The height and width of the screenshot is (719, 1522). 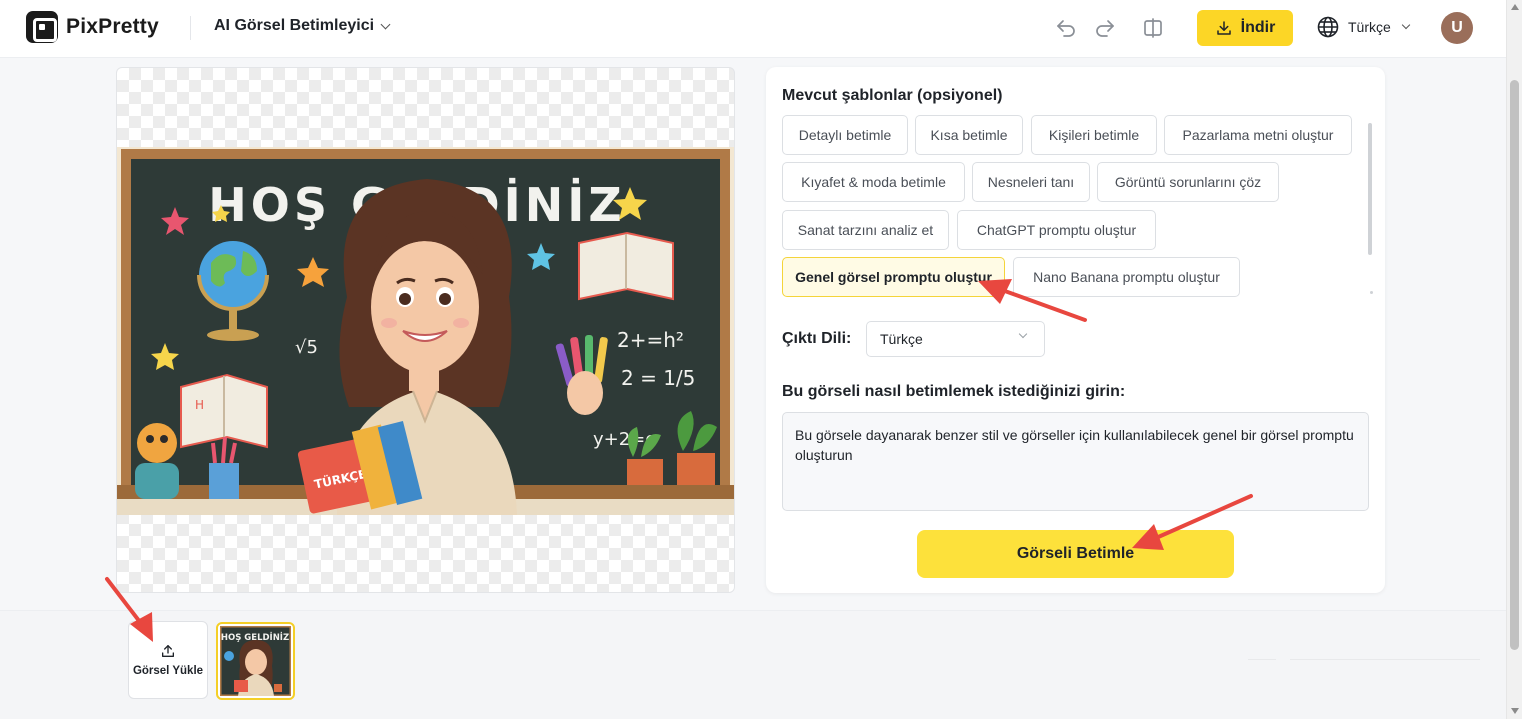 I want to click on template-chip-art-style: Sanat tarzını analiz et, so click(x=865, y=230).